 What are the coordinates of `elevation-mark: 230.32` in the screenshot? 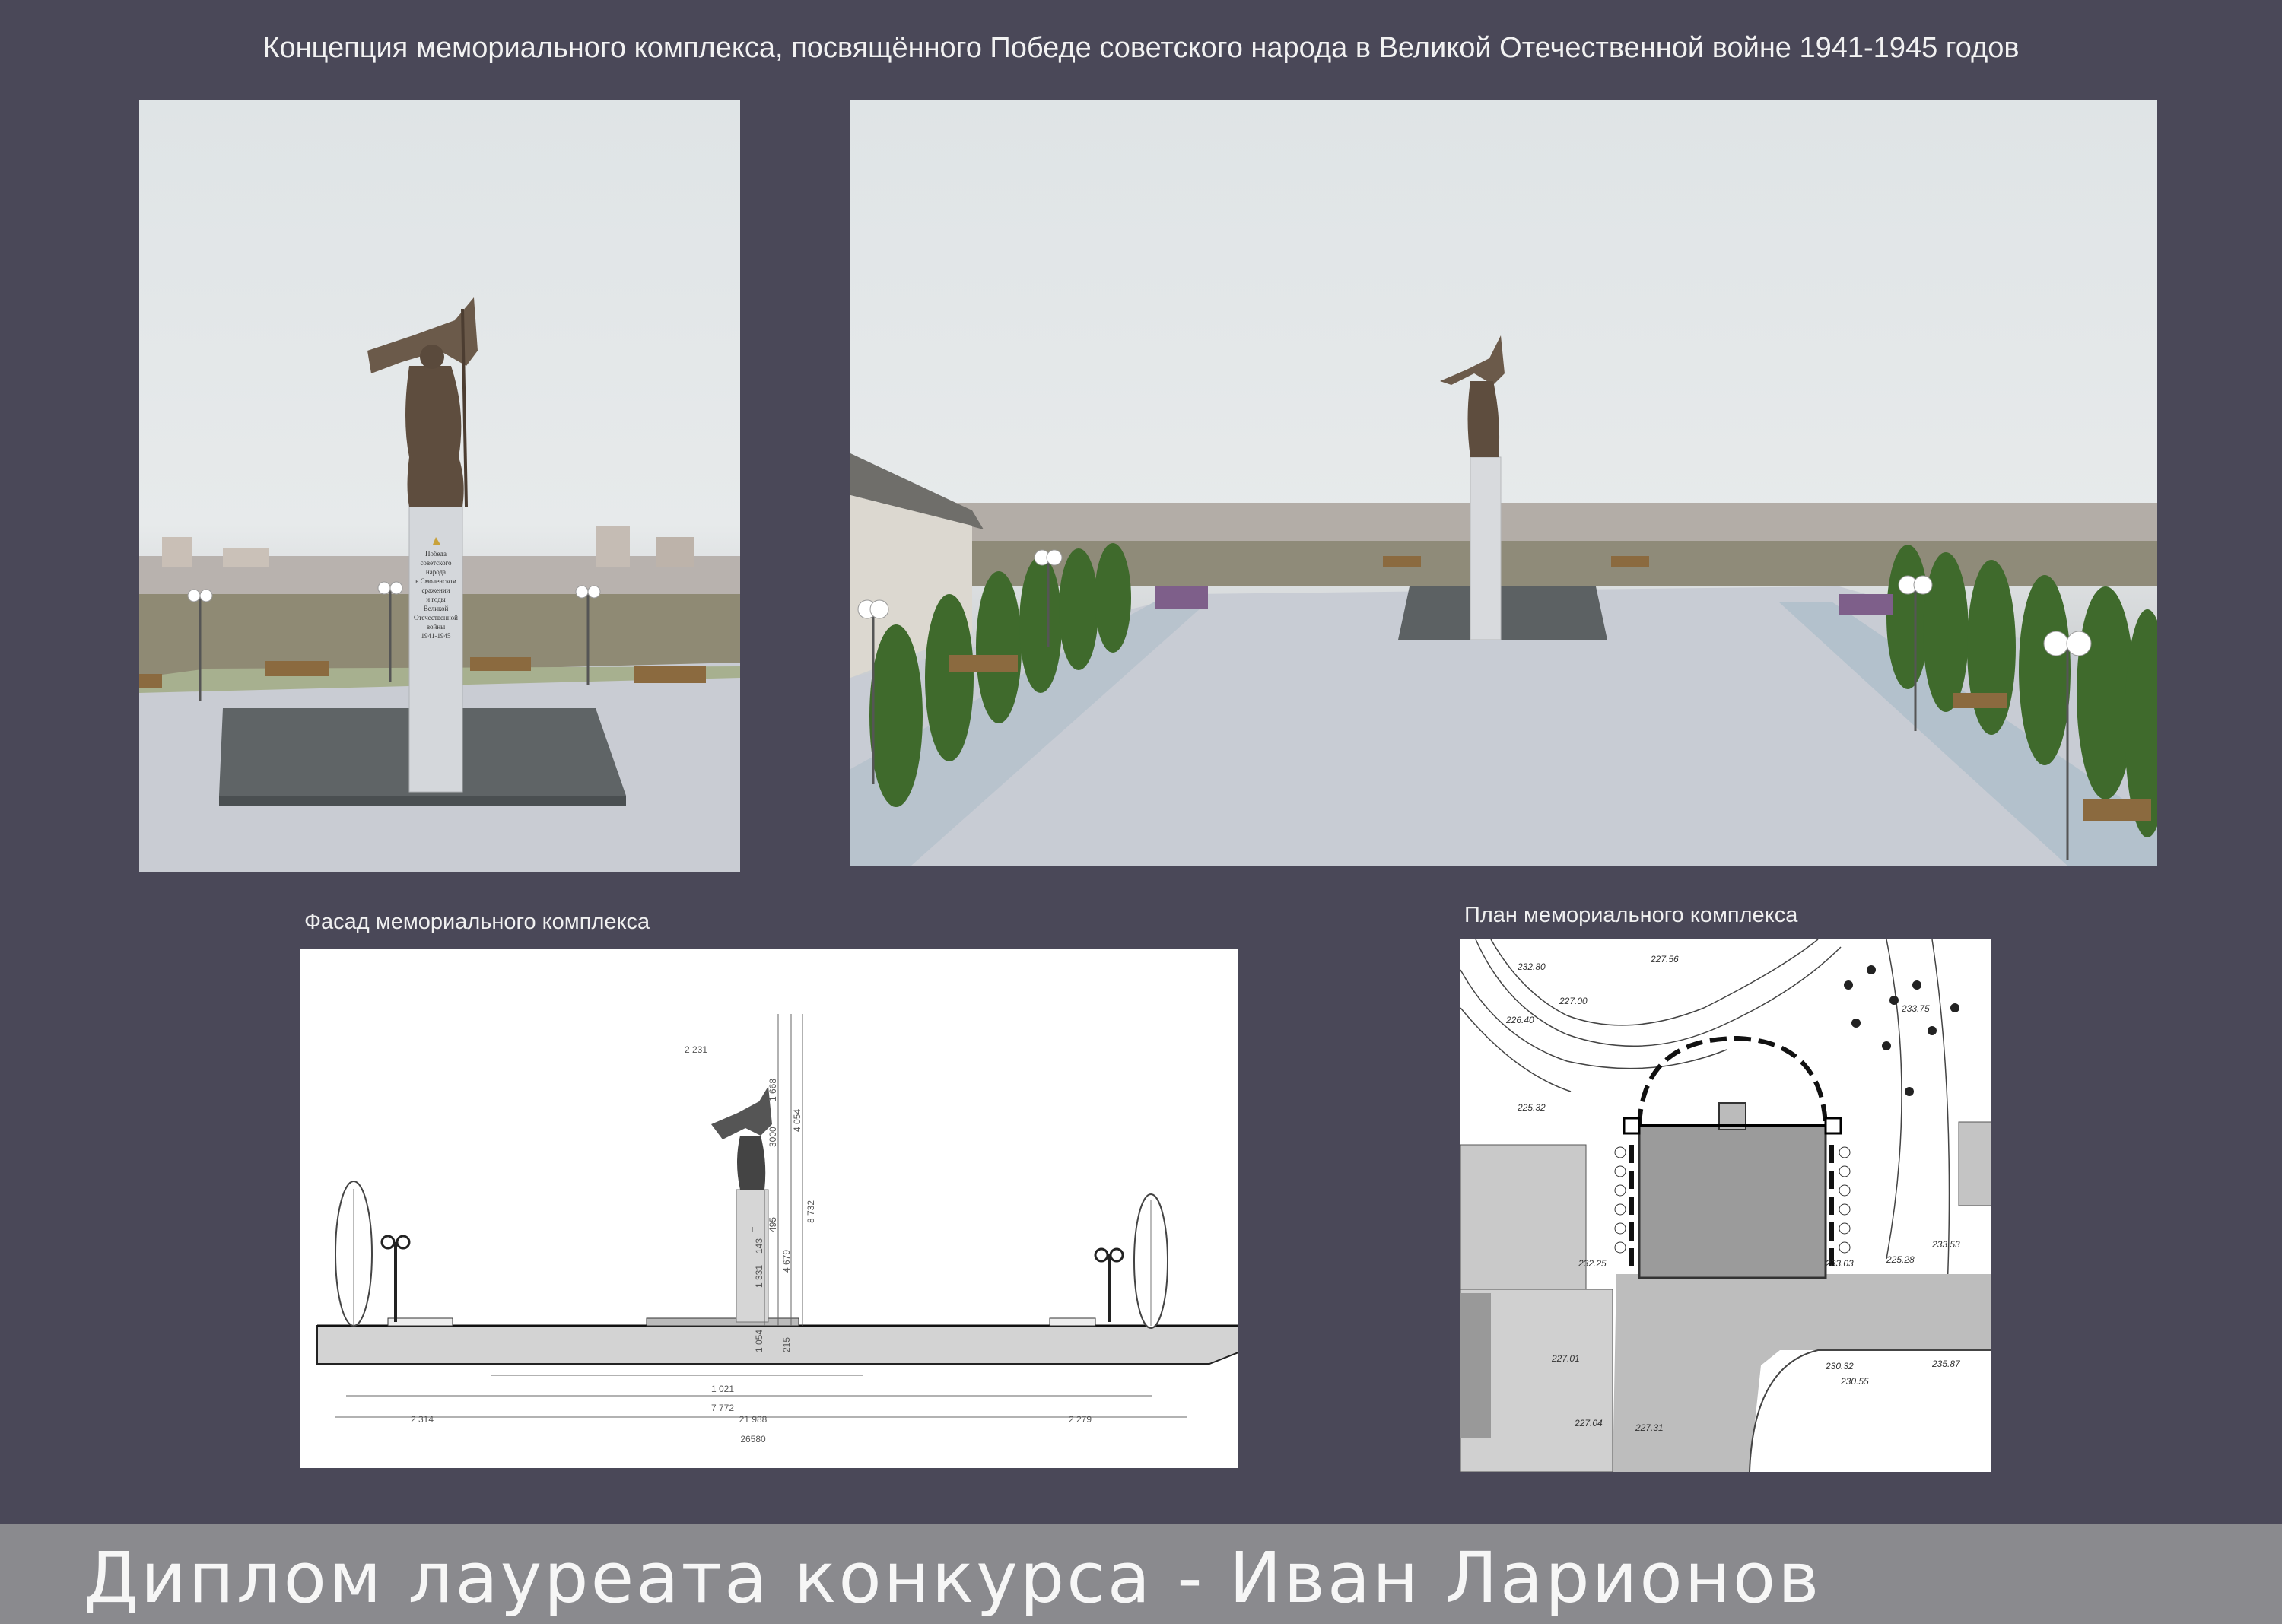 It's located at (1840, 1366).